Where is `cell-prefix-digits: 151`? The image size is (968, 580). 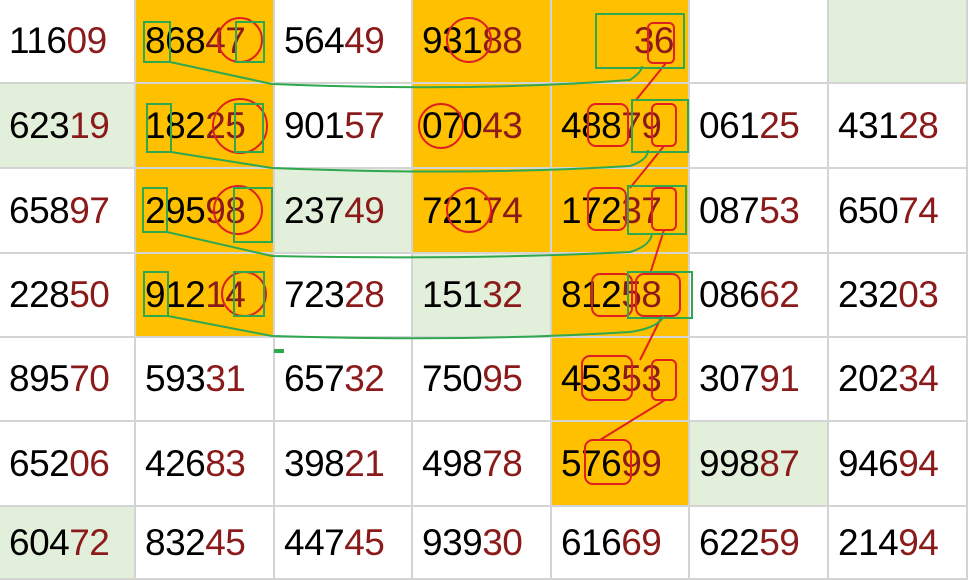 cell-prefix-digits: 151 is located at coordinates (452, 294).